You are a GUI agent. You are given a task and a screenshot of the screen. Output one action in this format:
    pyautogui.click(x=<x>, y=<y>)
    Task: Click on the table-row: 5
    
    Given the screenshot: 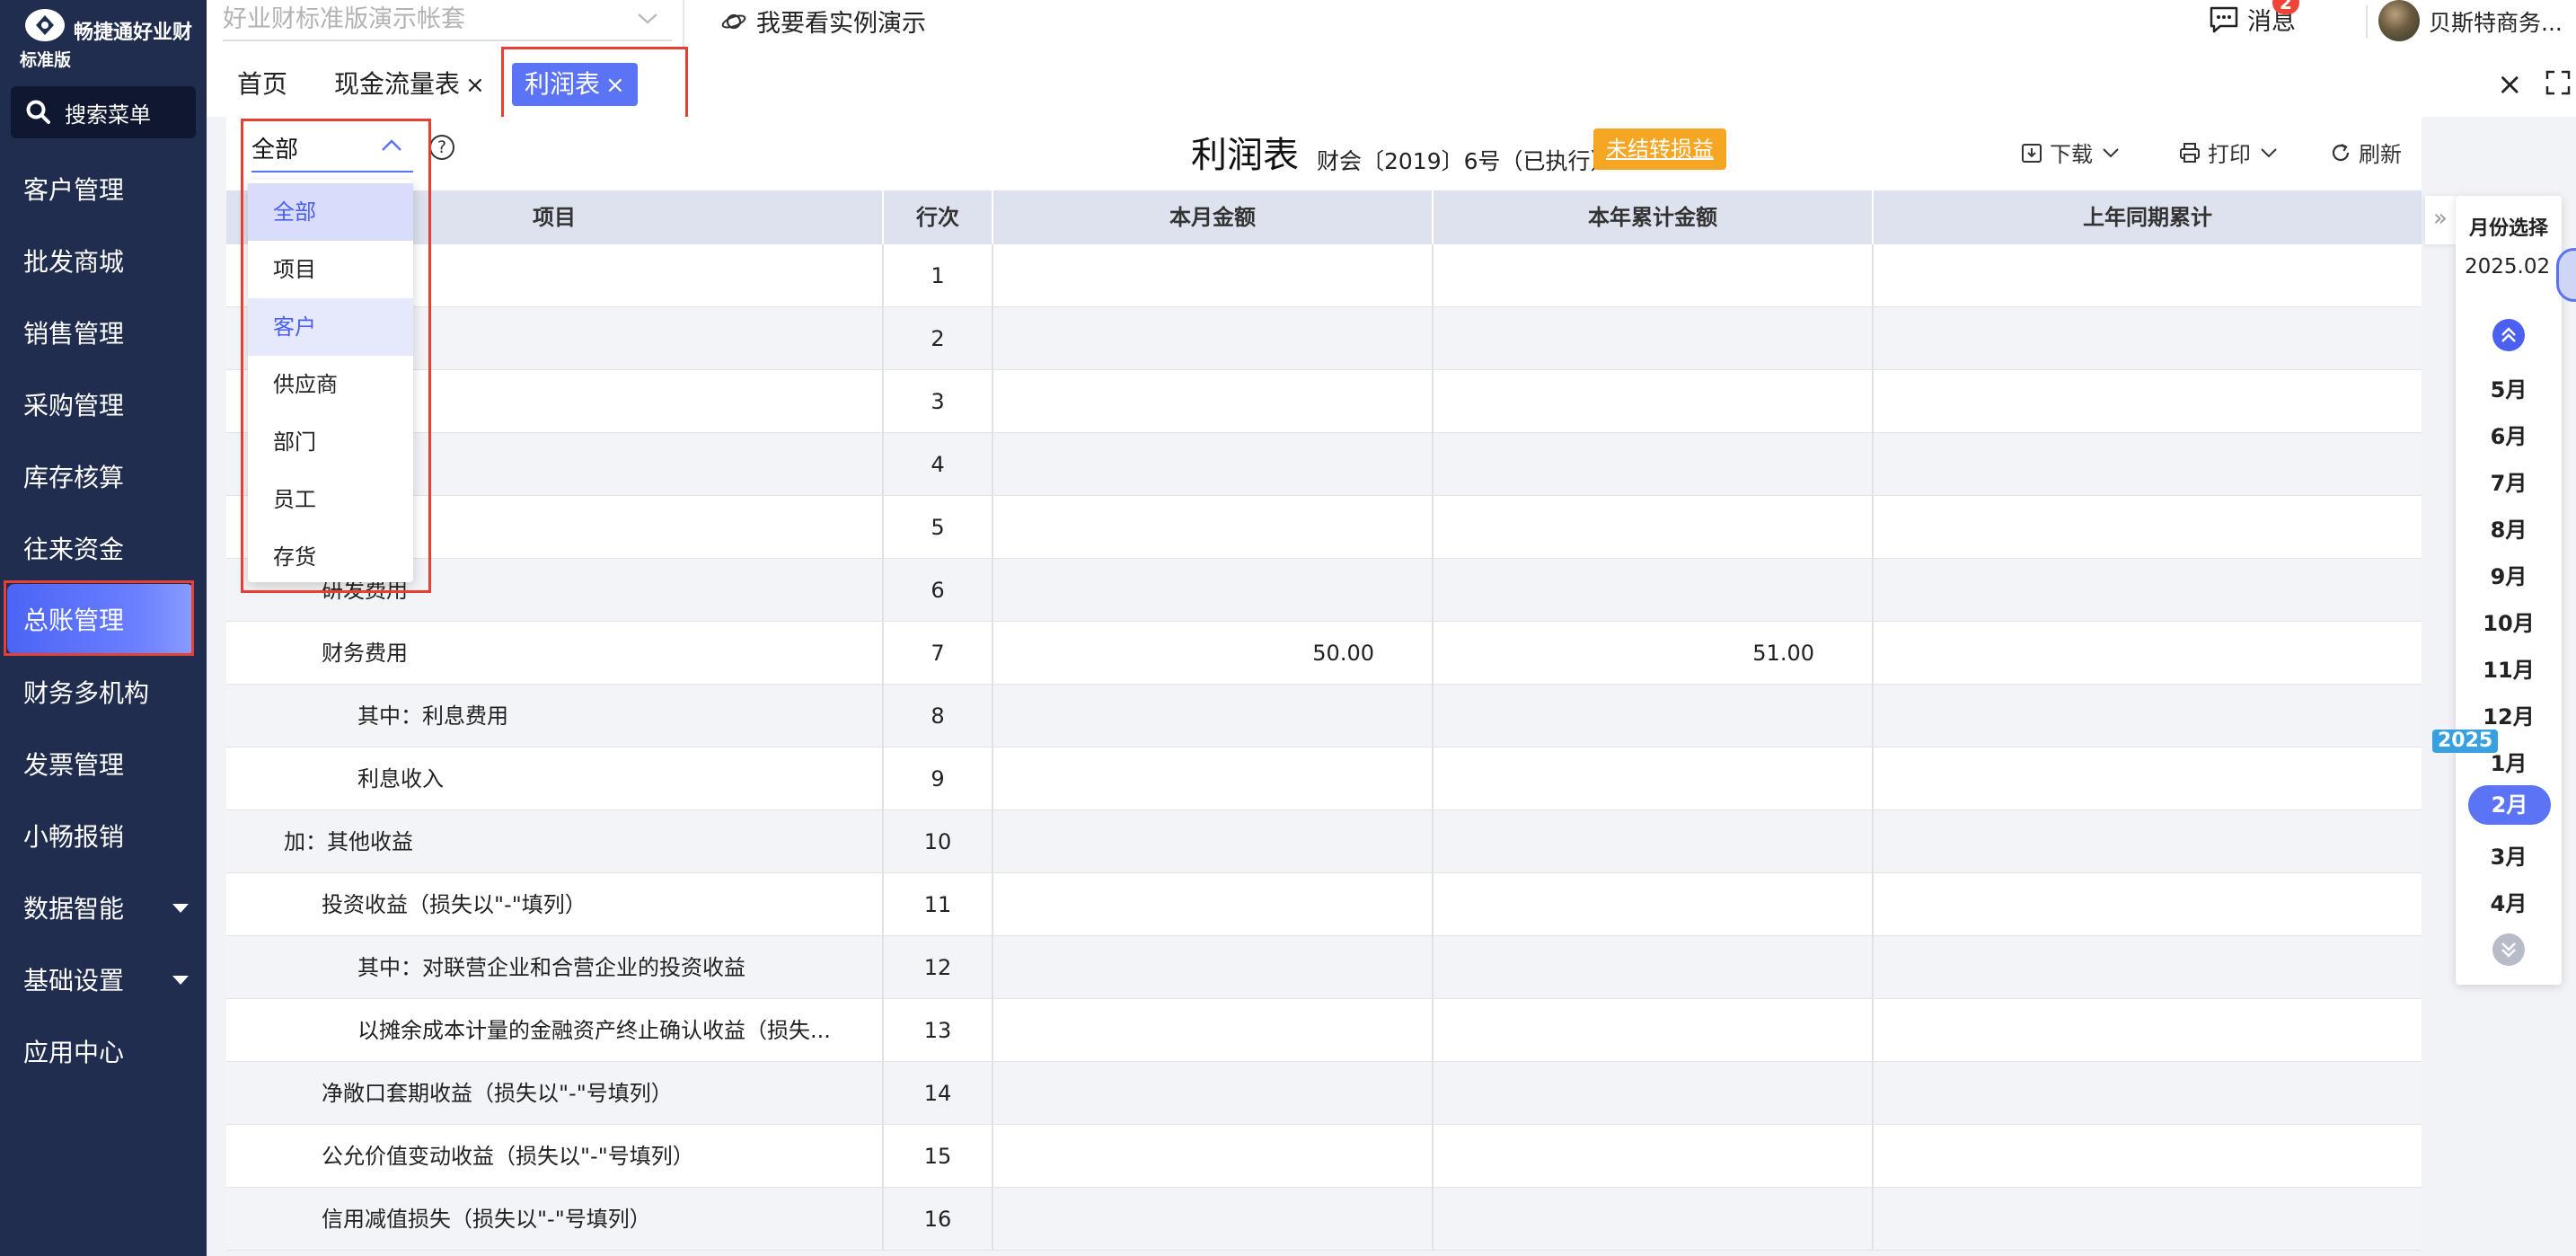 What is the action you would take?
    pyautogui.click(x=1324, y=527)
    